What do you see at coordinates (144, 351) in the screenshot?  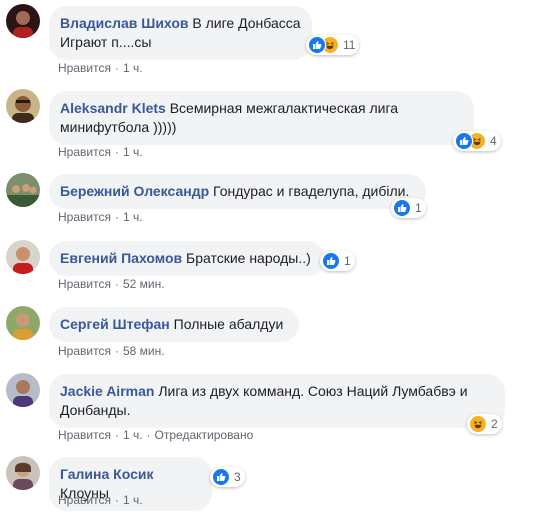 I see `comment-time: 58 мин.` at bounding box center [144, 351].